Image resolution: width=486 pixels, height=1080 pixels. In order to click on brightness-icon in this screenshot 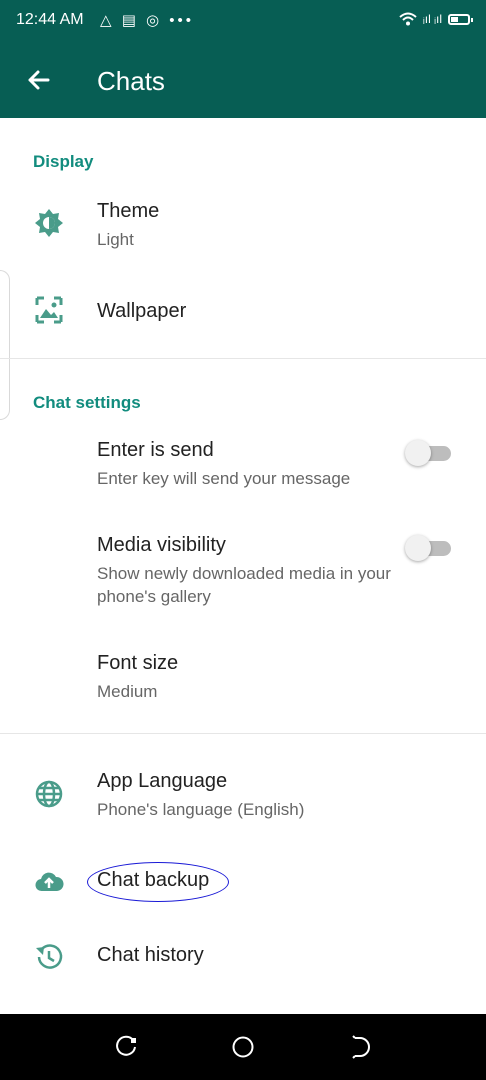, I will do `click(49, 223)`.